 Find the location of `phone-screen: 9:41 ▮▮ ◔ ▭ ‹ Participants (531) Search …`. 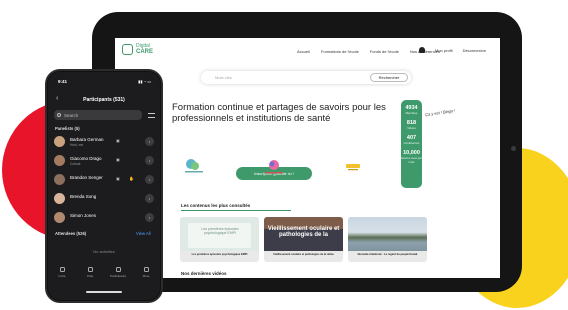

phone-screen: 9:41 ▮▮ ◔ ▭ ‹ Participants (531) Search … is located at coordinates (104, 186).